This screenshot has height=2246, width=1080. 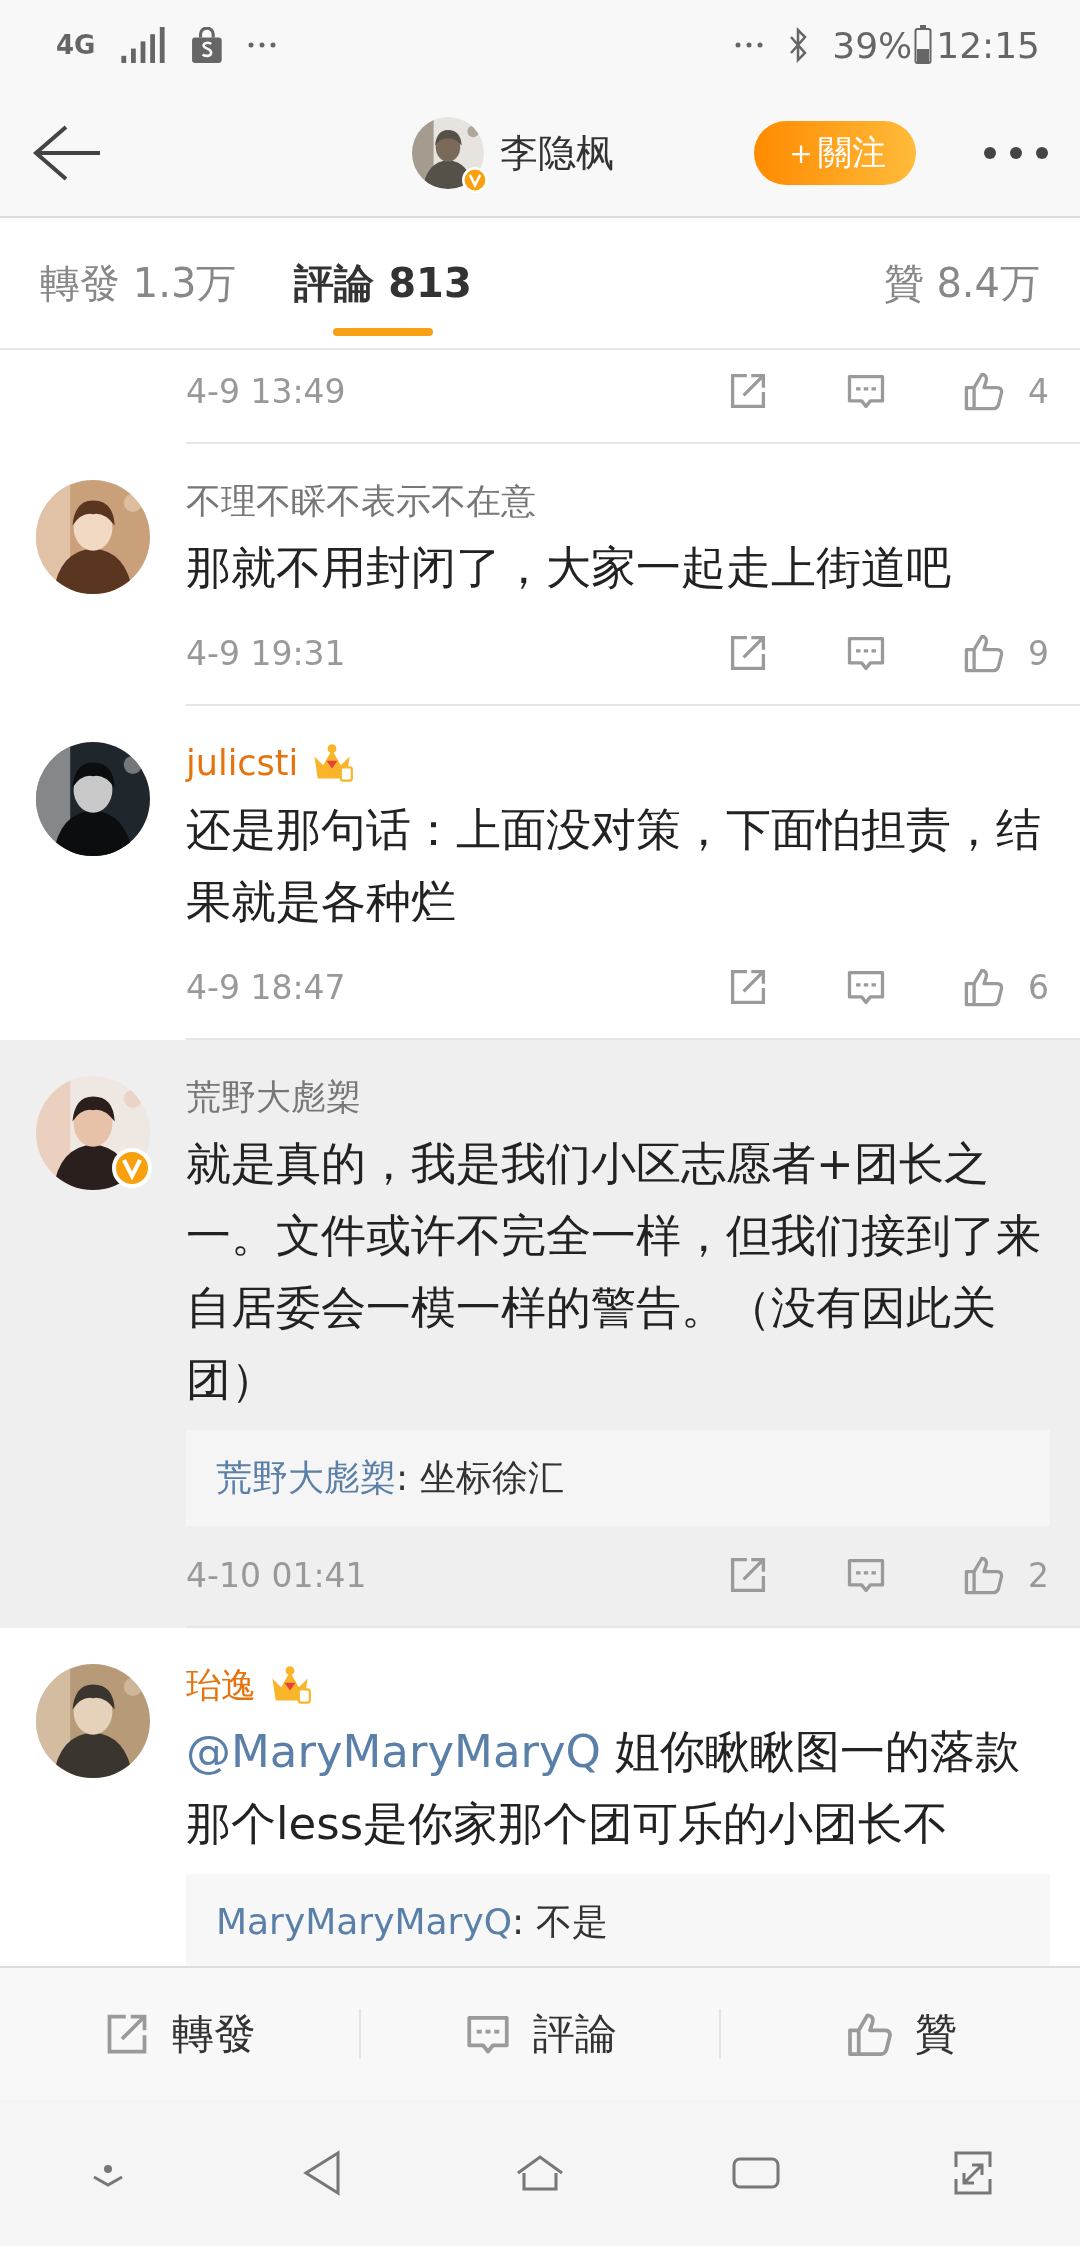 What do you see at coordinates (1039, 653) in the screenshot?
I see `like-count: 9` at bounding box center [1039, 653].